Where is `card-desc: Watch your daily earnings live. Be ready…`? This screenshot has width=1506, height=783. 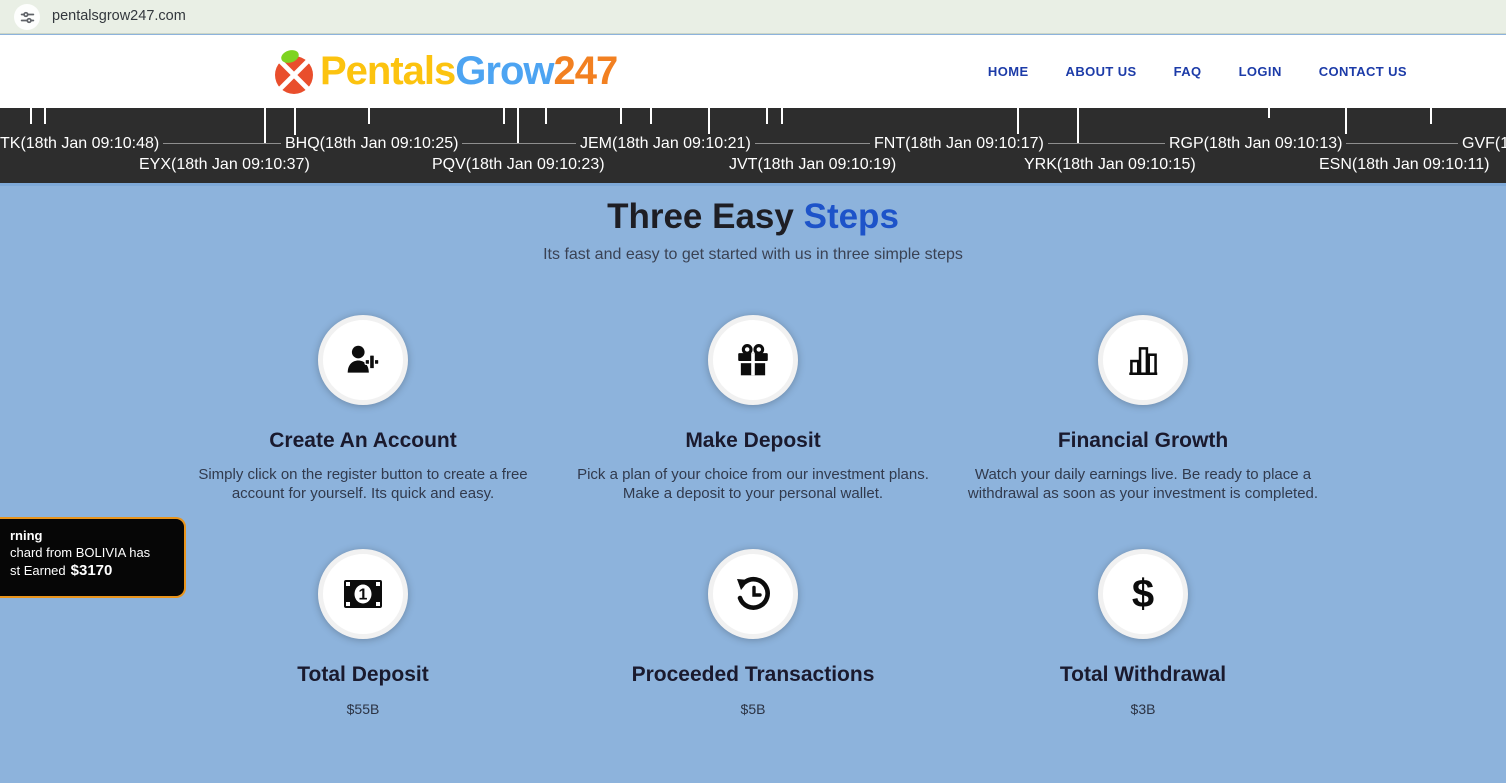
card-desc: Watch your daily earnings live. Be ready… is located at coordinates (1143, 484).